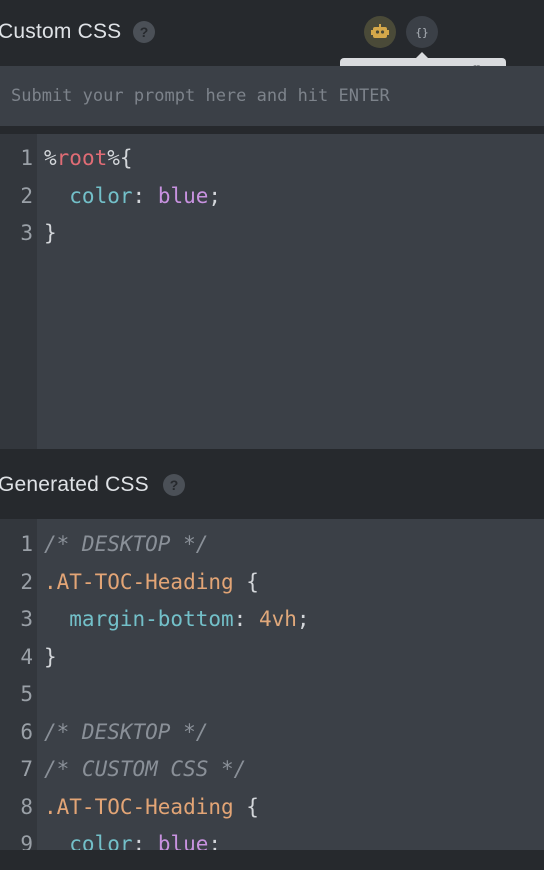 This screenshot has width=544, height=870. What do you see at coordinates (272, 544) in the screenshot?
I see `code-line: 1 /* DESKTOP */` at bounding box center [272, 544].